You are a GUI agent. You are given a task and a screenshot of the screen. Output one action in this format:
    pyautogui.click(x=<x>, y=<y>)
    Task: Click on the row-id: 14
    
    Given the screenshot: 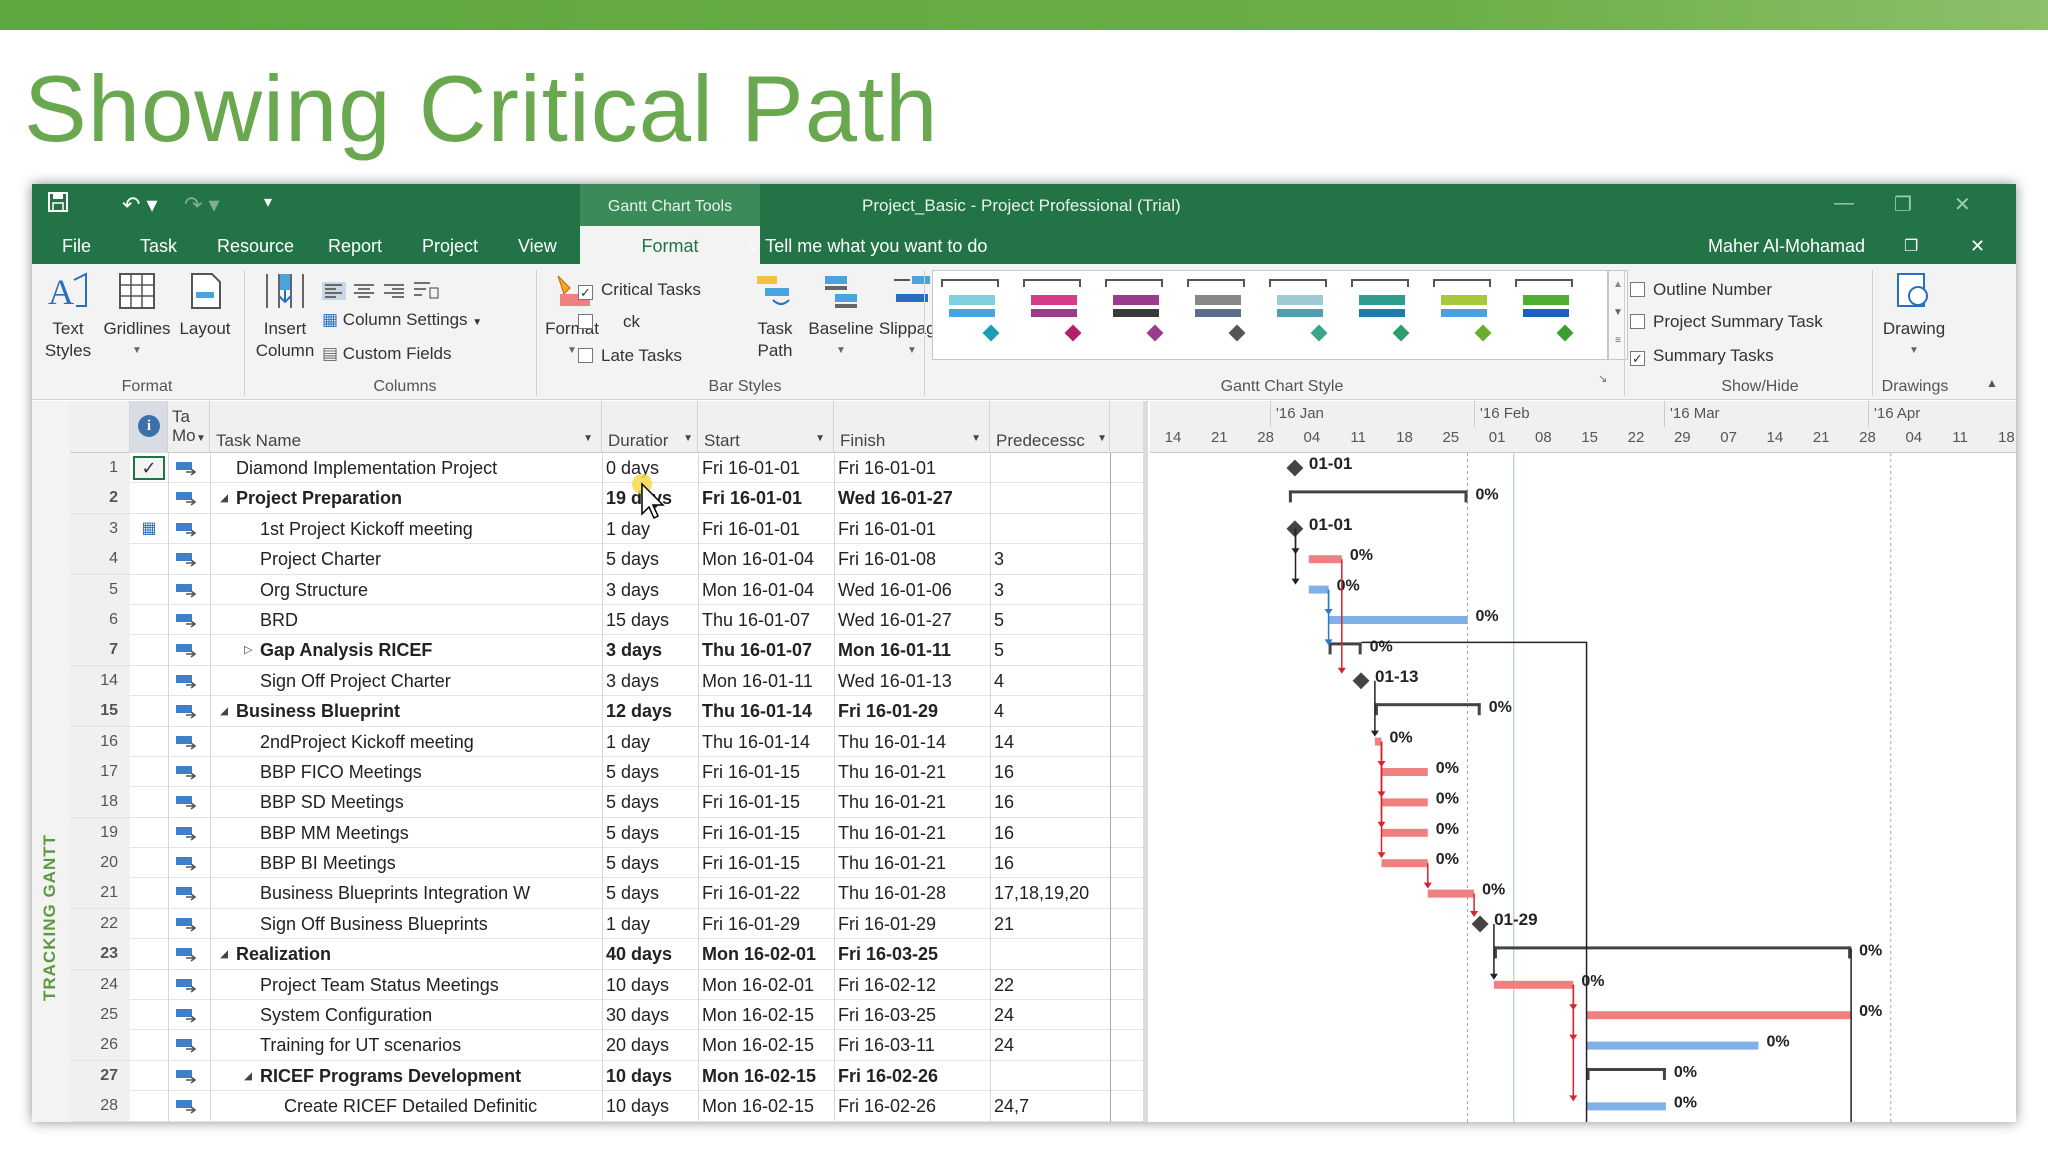 What is the action you would take?
    pyautogui.click(x=100, y=680)
    